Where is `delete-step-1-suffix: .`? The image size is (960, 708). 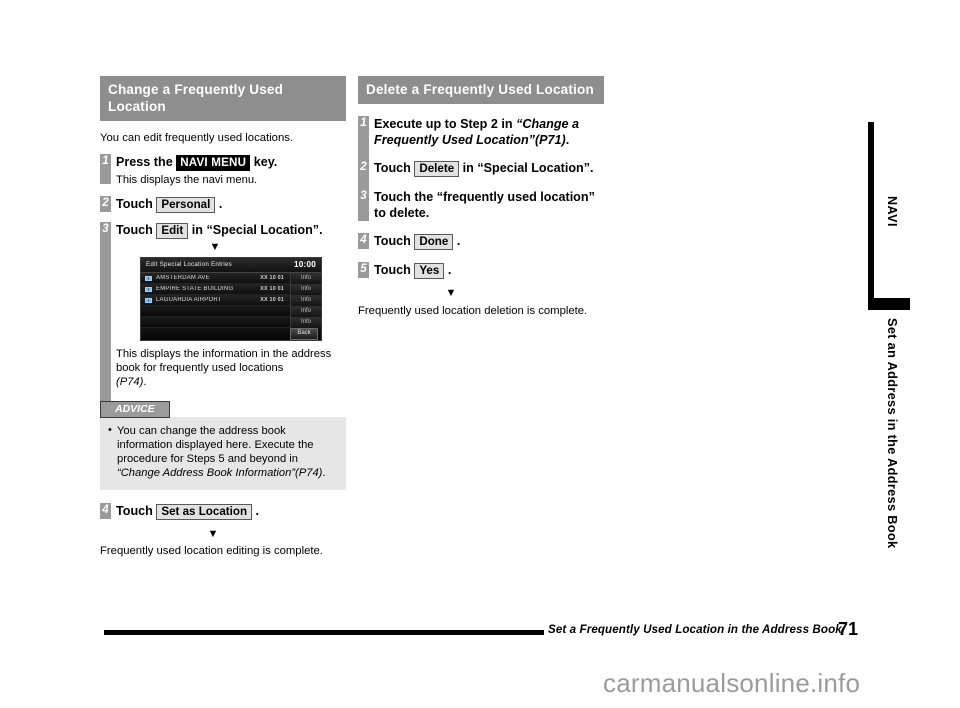
delete-step-1-suffix: . is located at coordinates (567, 140).